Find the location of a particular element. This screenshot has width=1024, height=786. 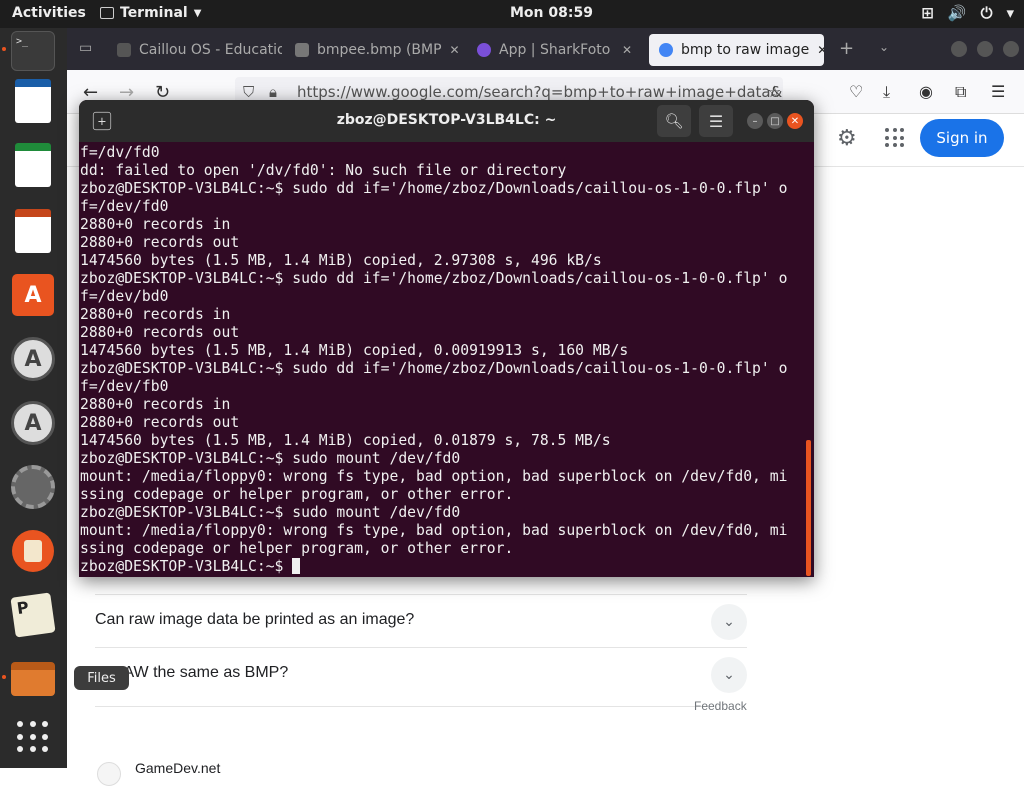

maximize-button: □ is located at coordinates (775, 121).